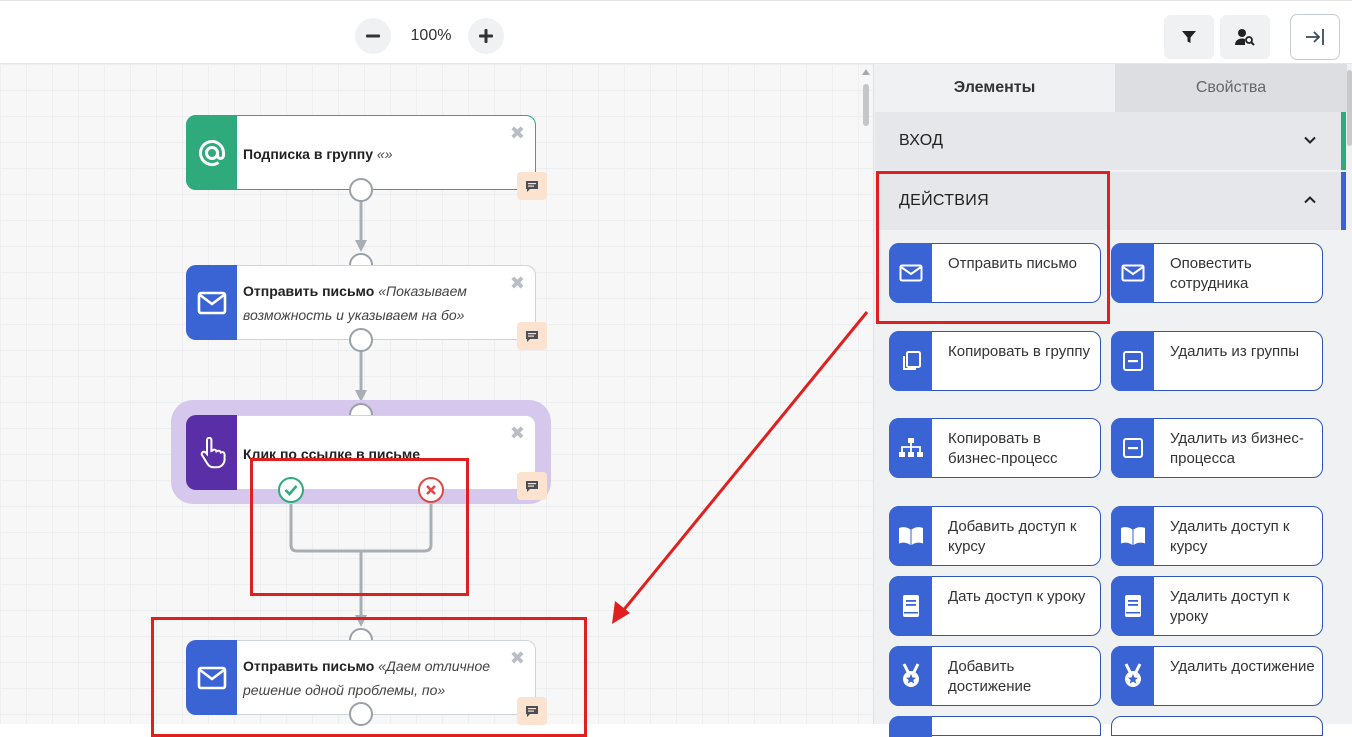 Image resolution: width=1352 pixels, height=737 pixels. I want to click on action-remove-course-access: Удалить доступ к курсу, so click(1217, 536).